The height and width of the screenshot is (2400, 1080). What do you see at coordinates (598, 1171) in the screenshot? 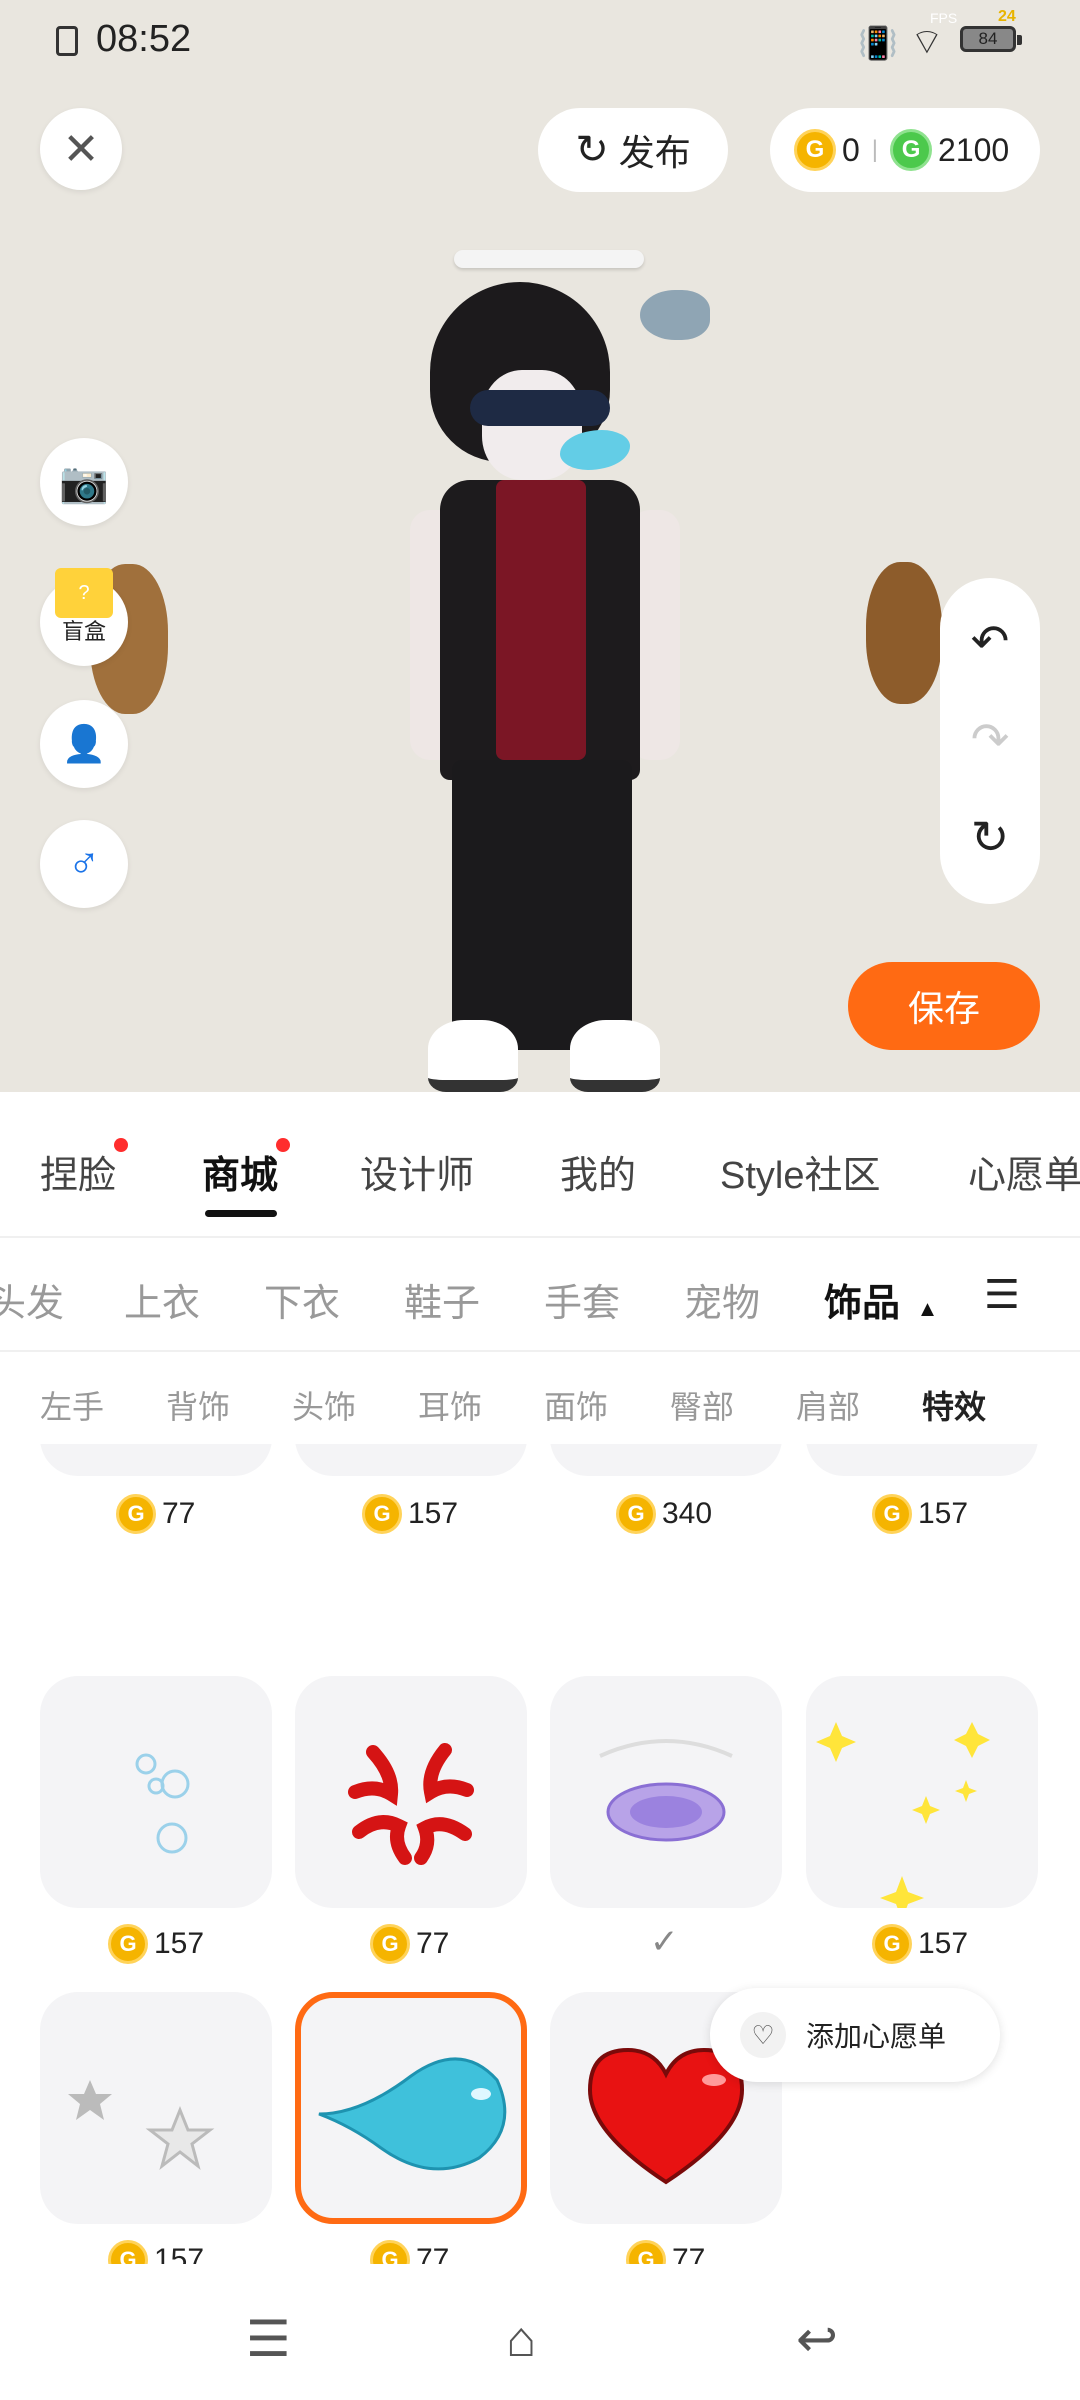
I see `tab-mine: 我的` at bounding box center [598, 1171].